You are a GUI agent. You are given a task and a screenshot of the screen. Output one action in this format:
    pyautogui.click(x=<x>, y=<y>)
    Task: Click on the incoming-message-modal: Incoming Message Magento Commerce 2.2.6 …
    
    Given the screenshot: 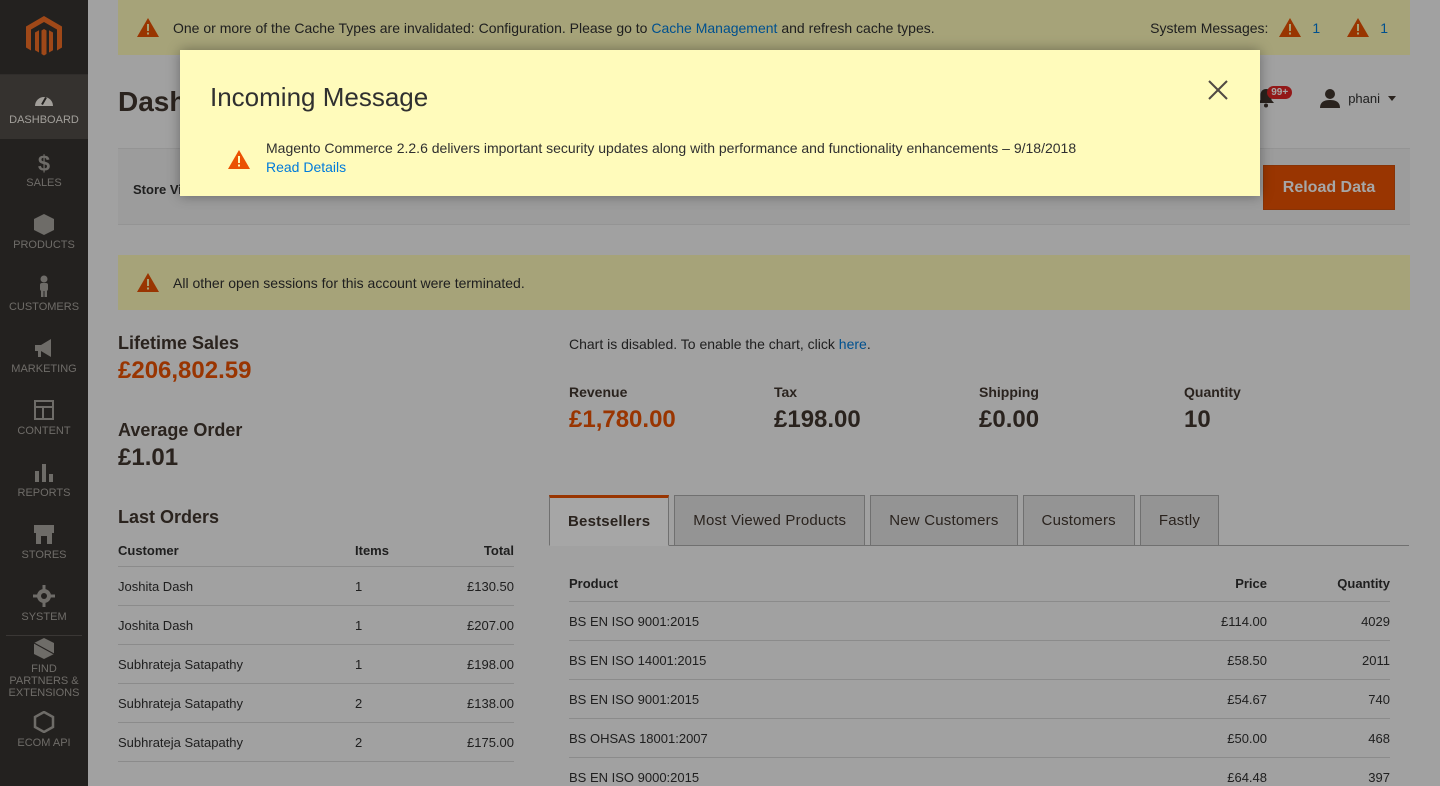 What is the action you would take?
    pyautogui.click(x=720, y=123)
    